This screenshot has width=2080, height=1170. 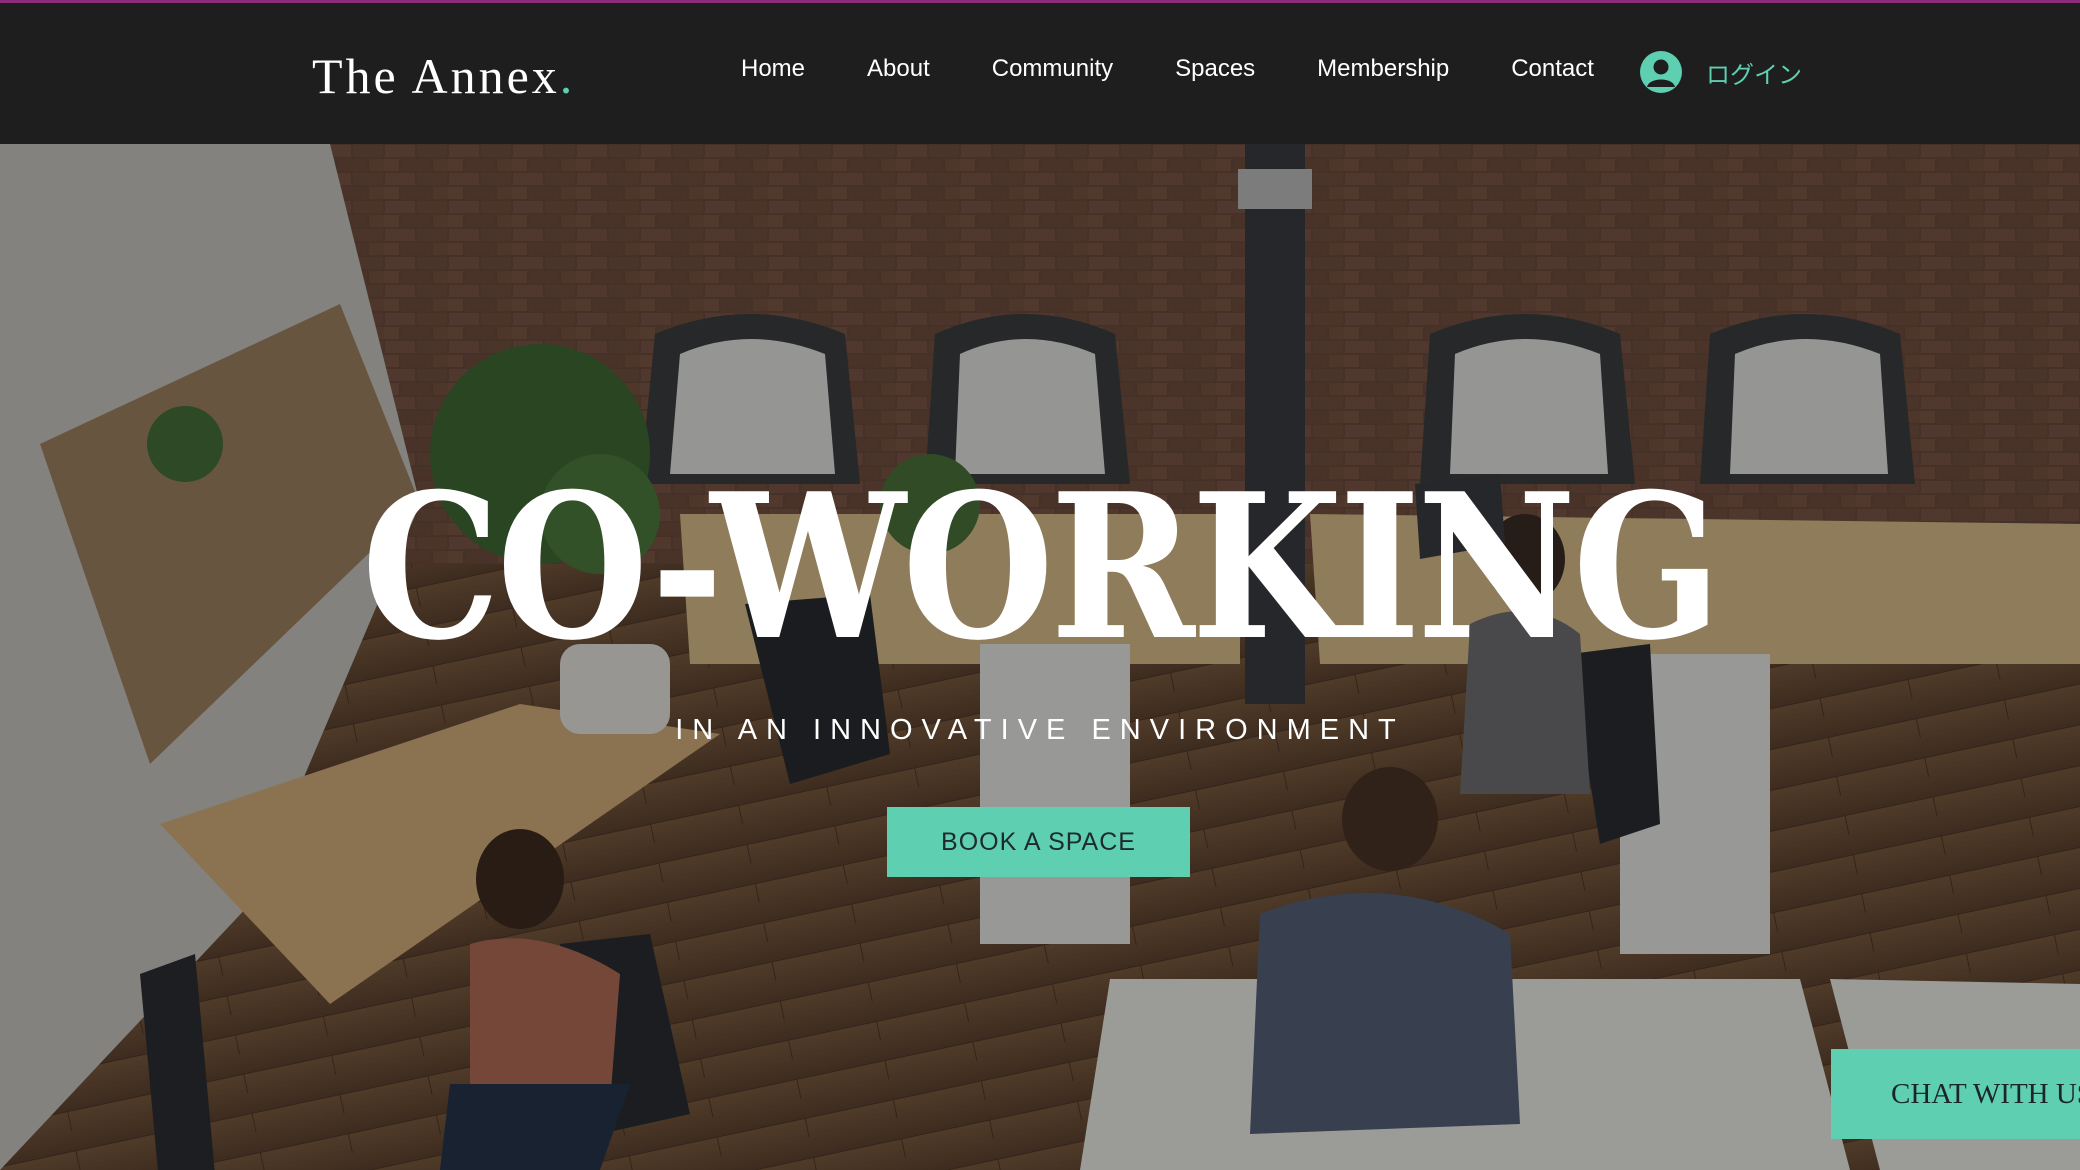 I want to click on login-label: ログイン, so click(x=1754, y=75).